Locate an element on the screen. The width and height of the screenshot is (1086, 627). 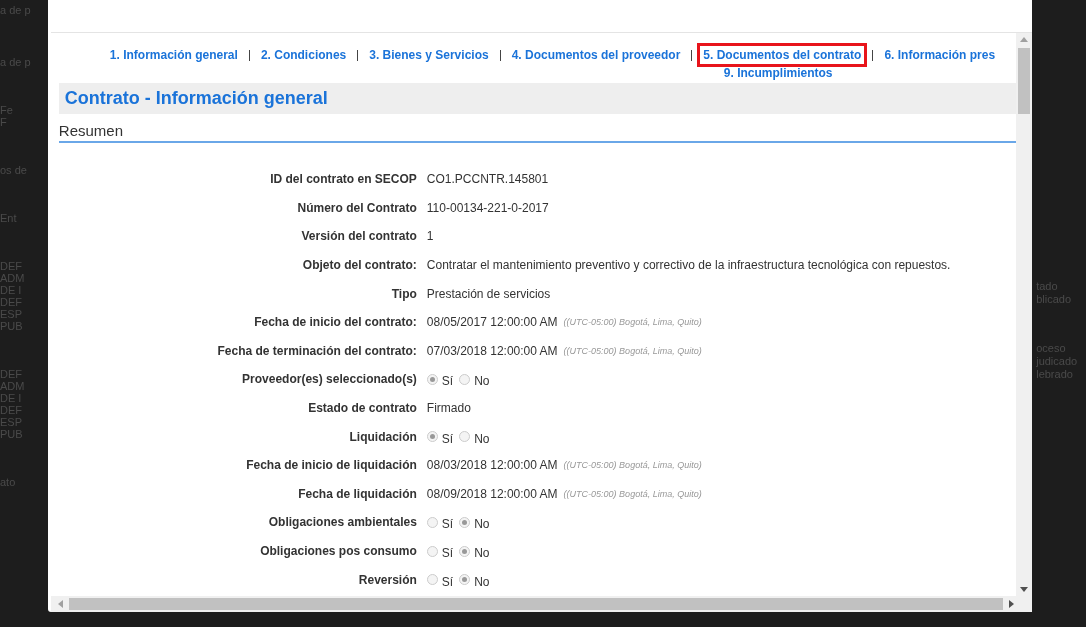
field-value: 1 is located at coordinates (430, 236).